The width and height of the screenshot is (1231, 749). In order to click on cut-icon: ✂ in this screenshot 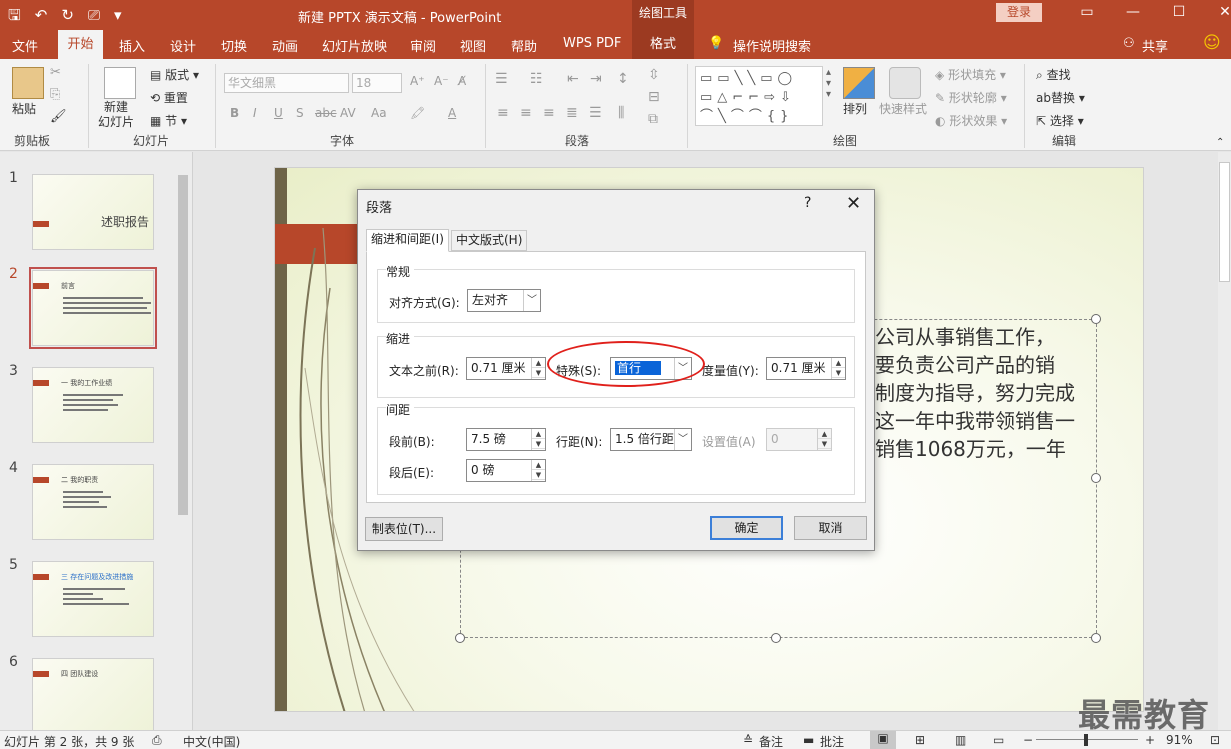, I will do `click(55, 72)`.